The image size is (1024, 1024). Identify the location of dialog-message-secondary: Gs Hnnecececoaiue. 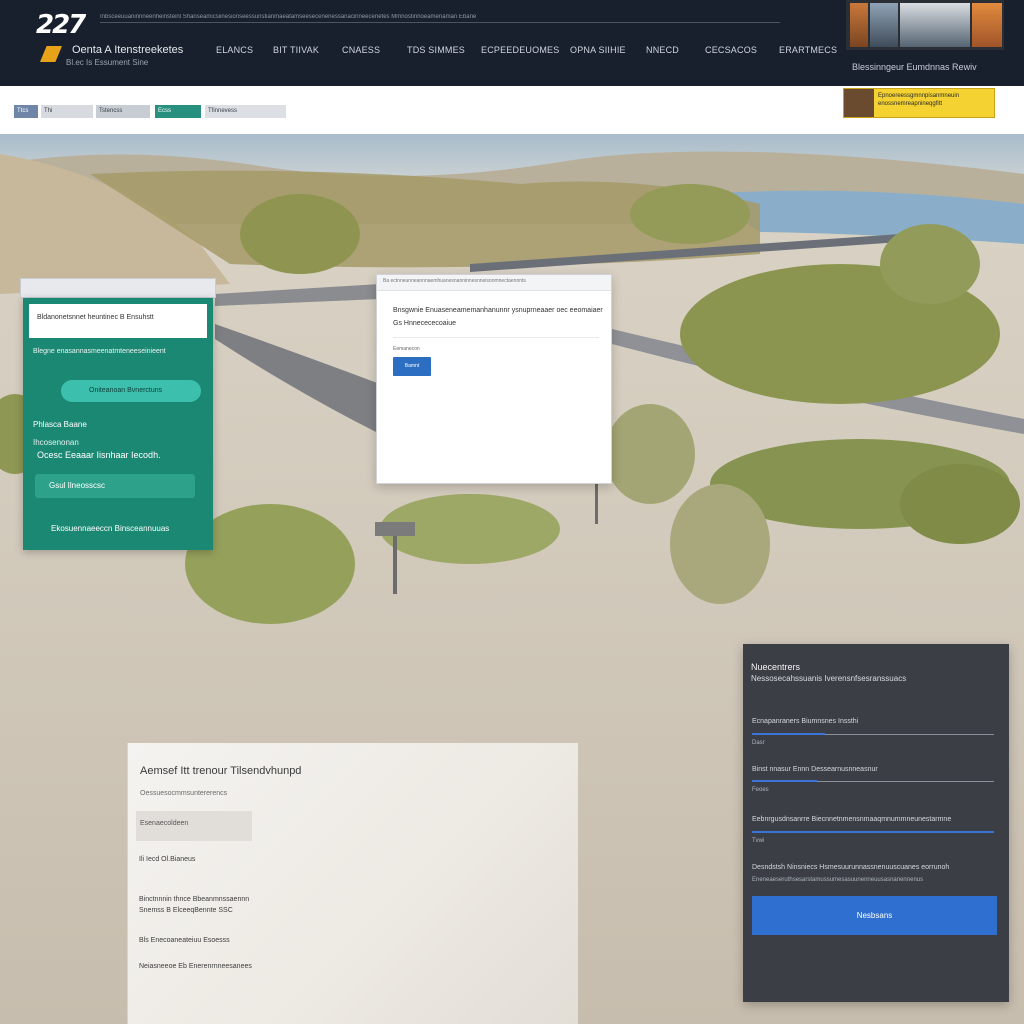
(425, 323).